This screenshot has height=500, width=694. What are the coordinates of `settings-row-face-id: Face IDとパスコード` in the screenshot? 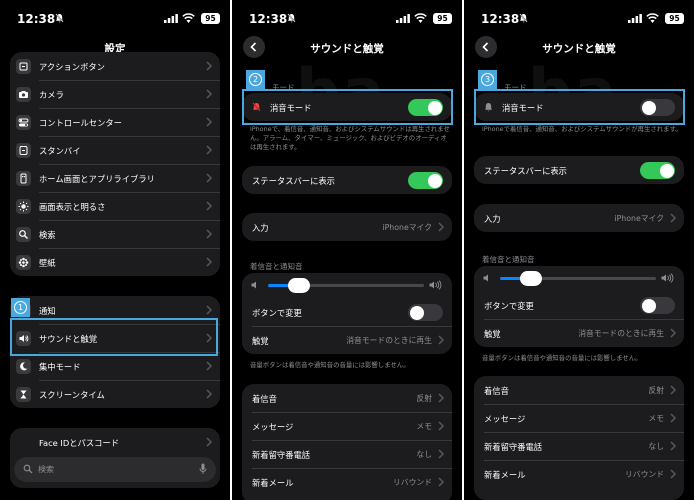 It's located at (115, 442).